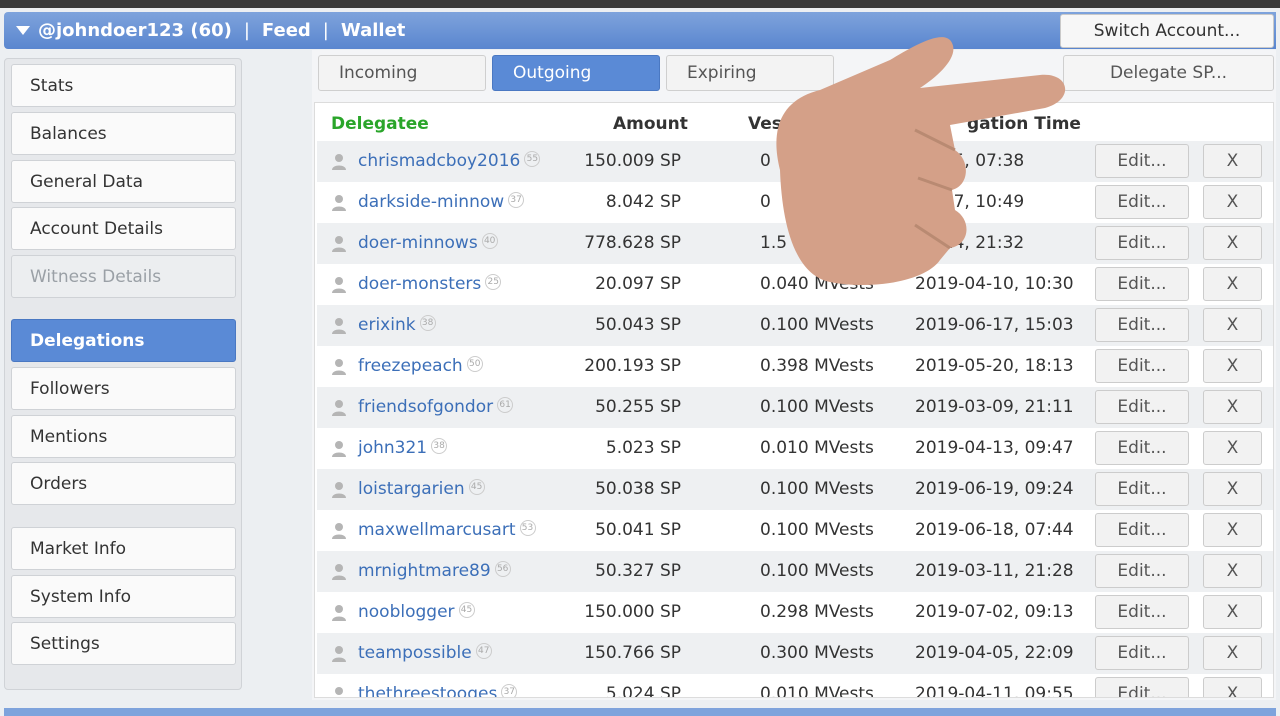 The image size is (1280, 716). What do you see at coordinates (994, 325) in the screenshot?
I see `delegation-time-value: 2019-06-17, 15:03` at bounding box center [994, 325].